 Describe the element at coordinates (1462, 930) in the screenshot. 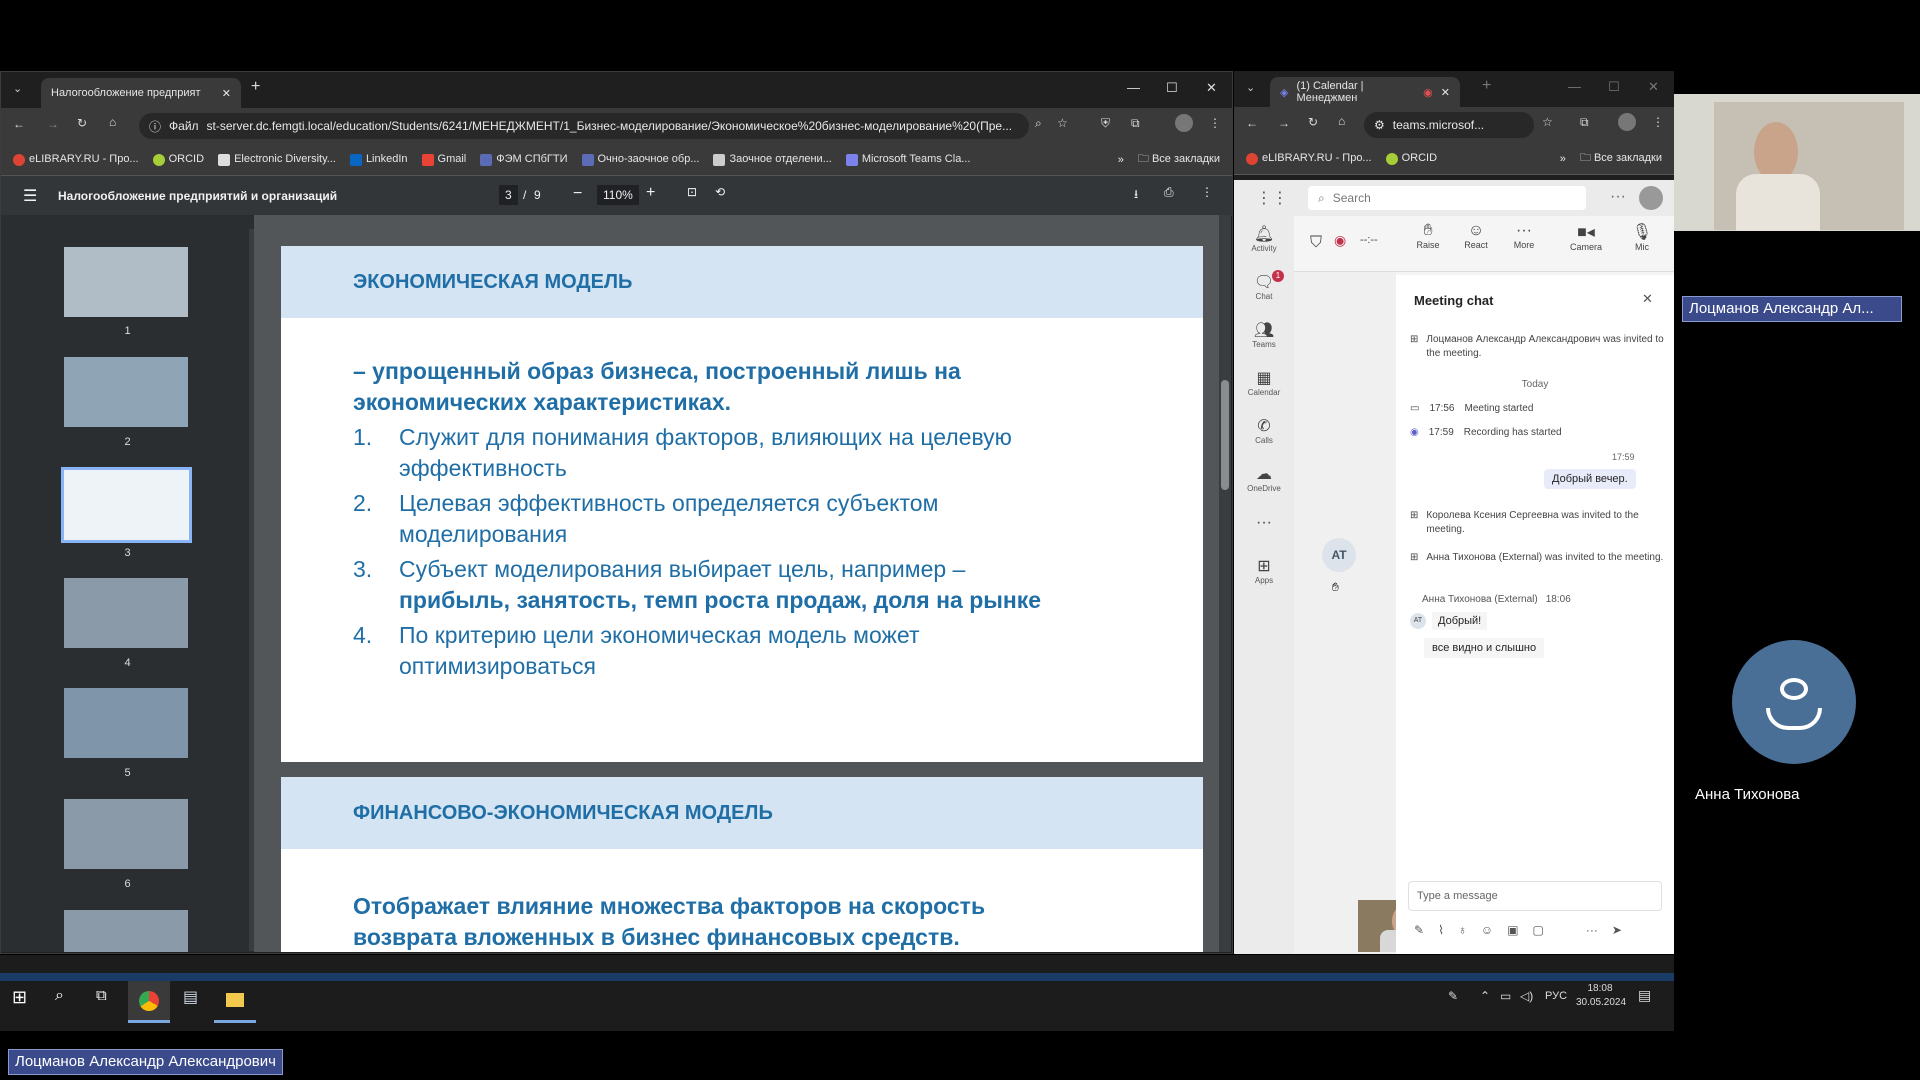

I see `loop-icon: ♁` at that location.